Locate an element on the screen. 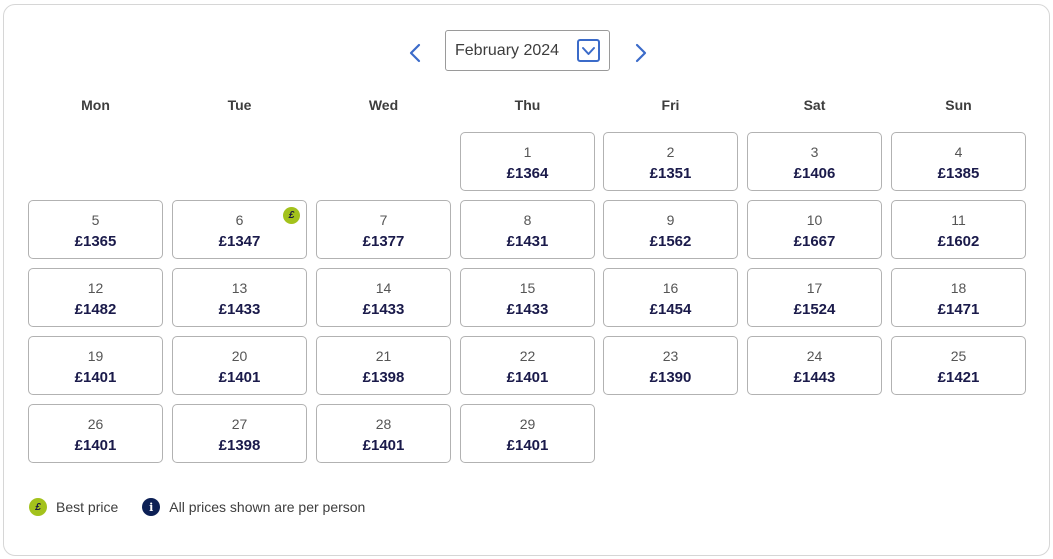 Image resolution: width=1053 pixels, height=559 pixels. day-cell: 10 £1667 is located at coordinates (814, 229).